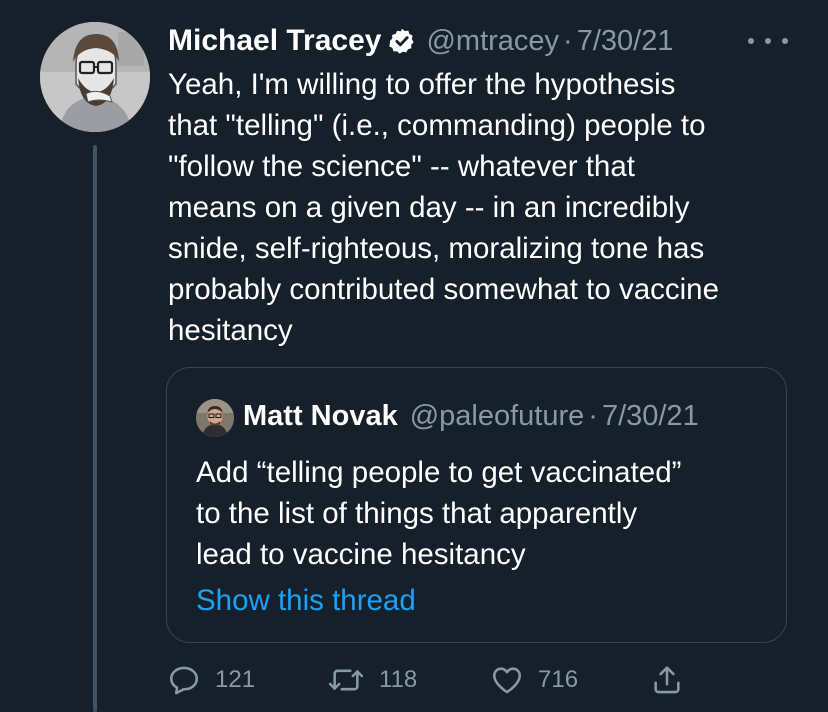  What do you see at coordinates (230, 330) in the screenshot?
I see `tweet-text-line: hesitancy` at bounding box center [230, 330].